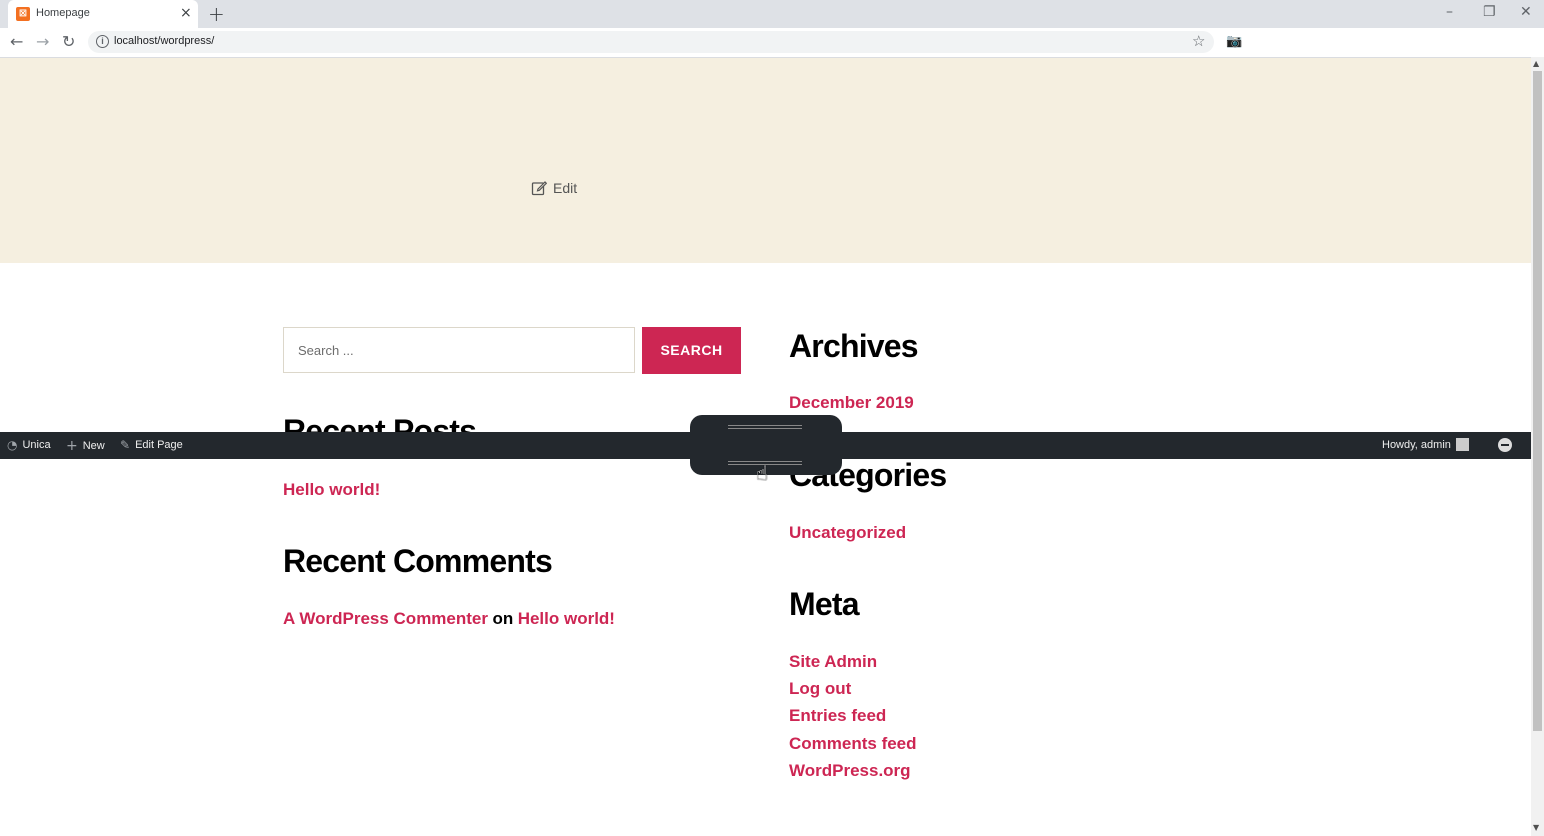  I want to click on new-label: New, so click(93, 446).